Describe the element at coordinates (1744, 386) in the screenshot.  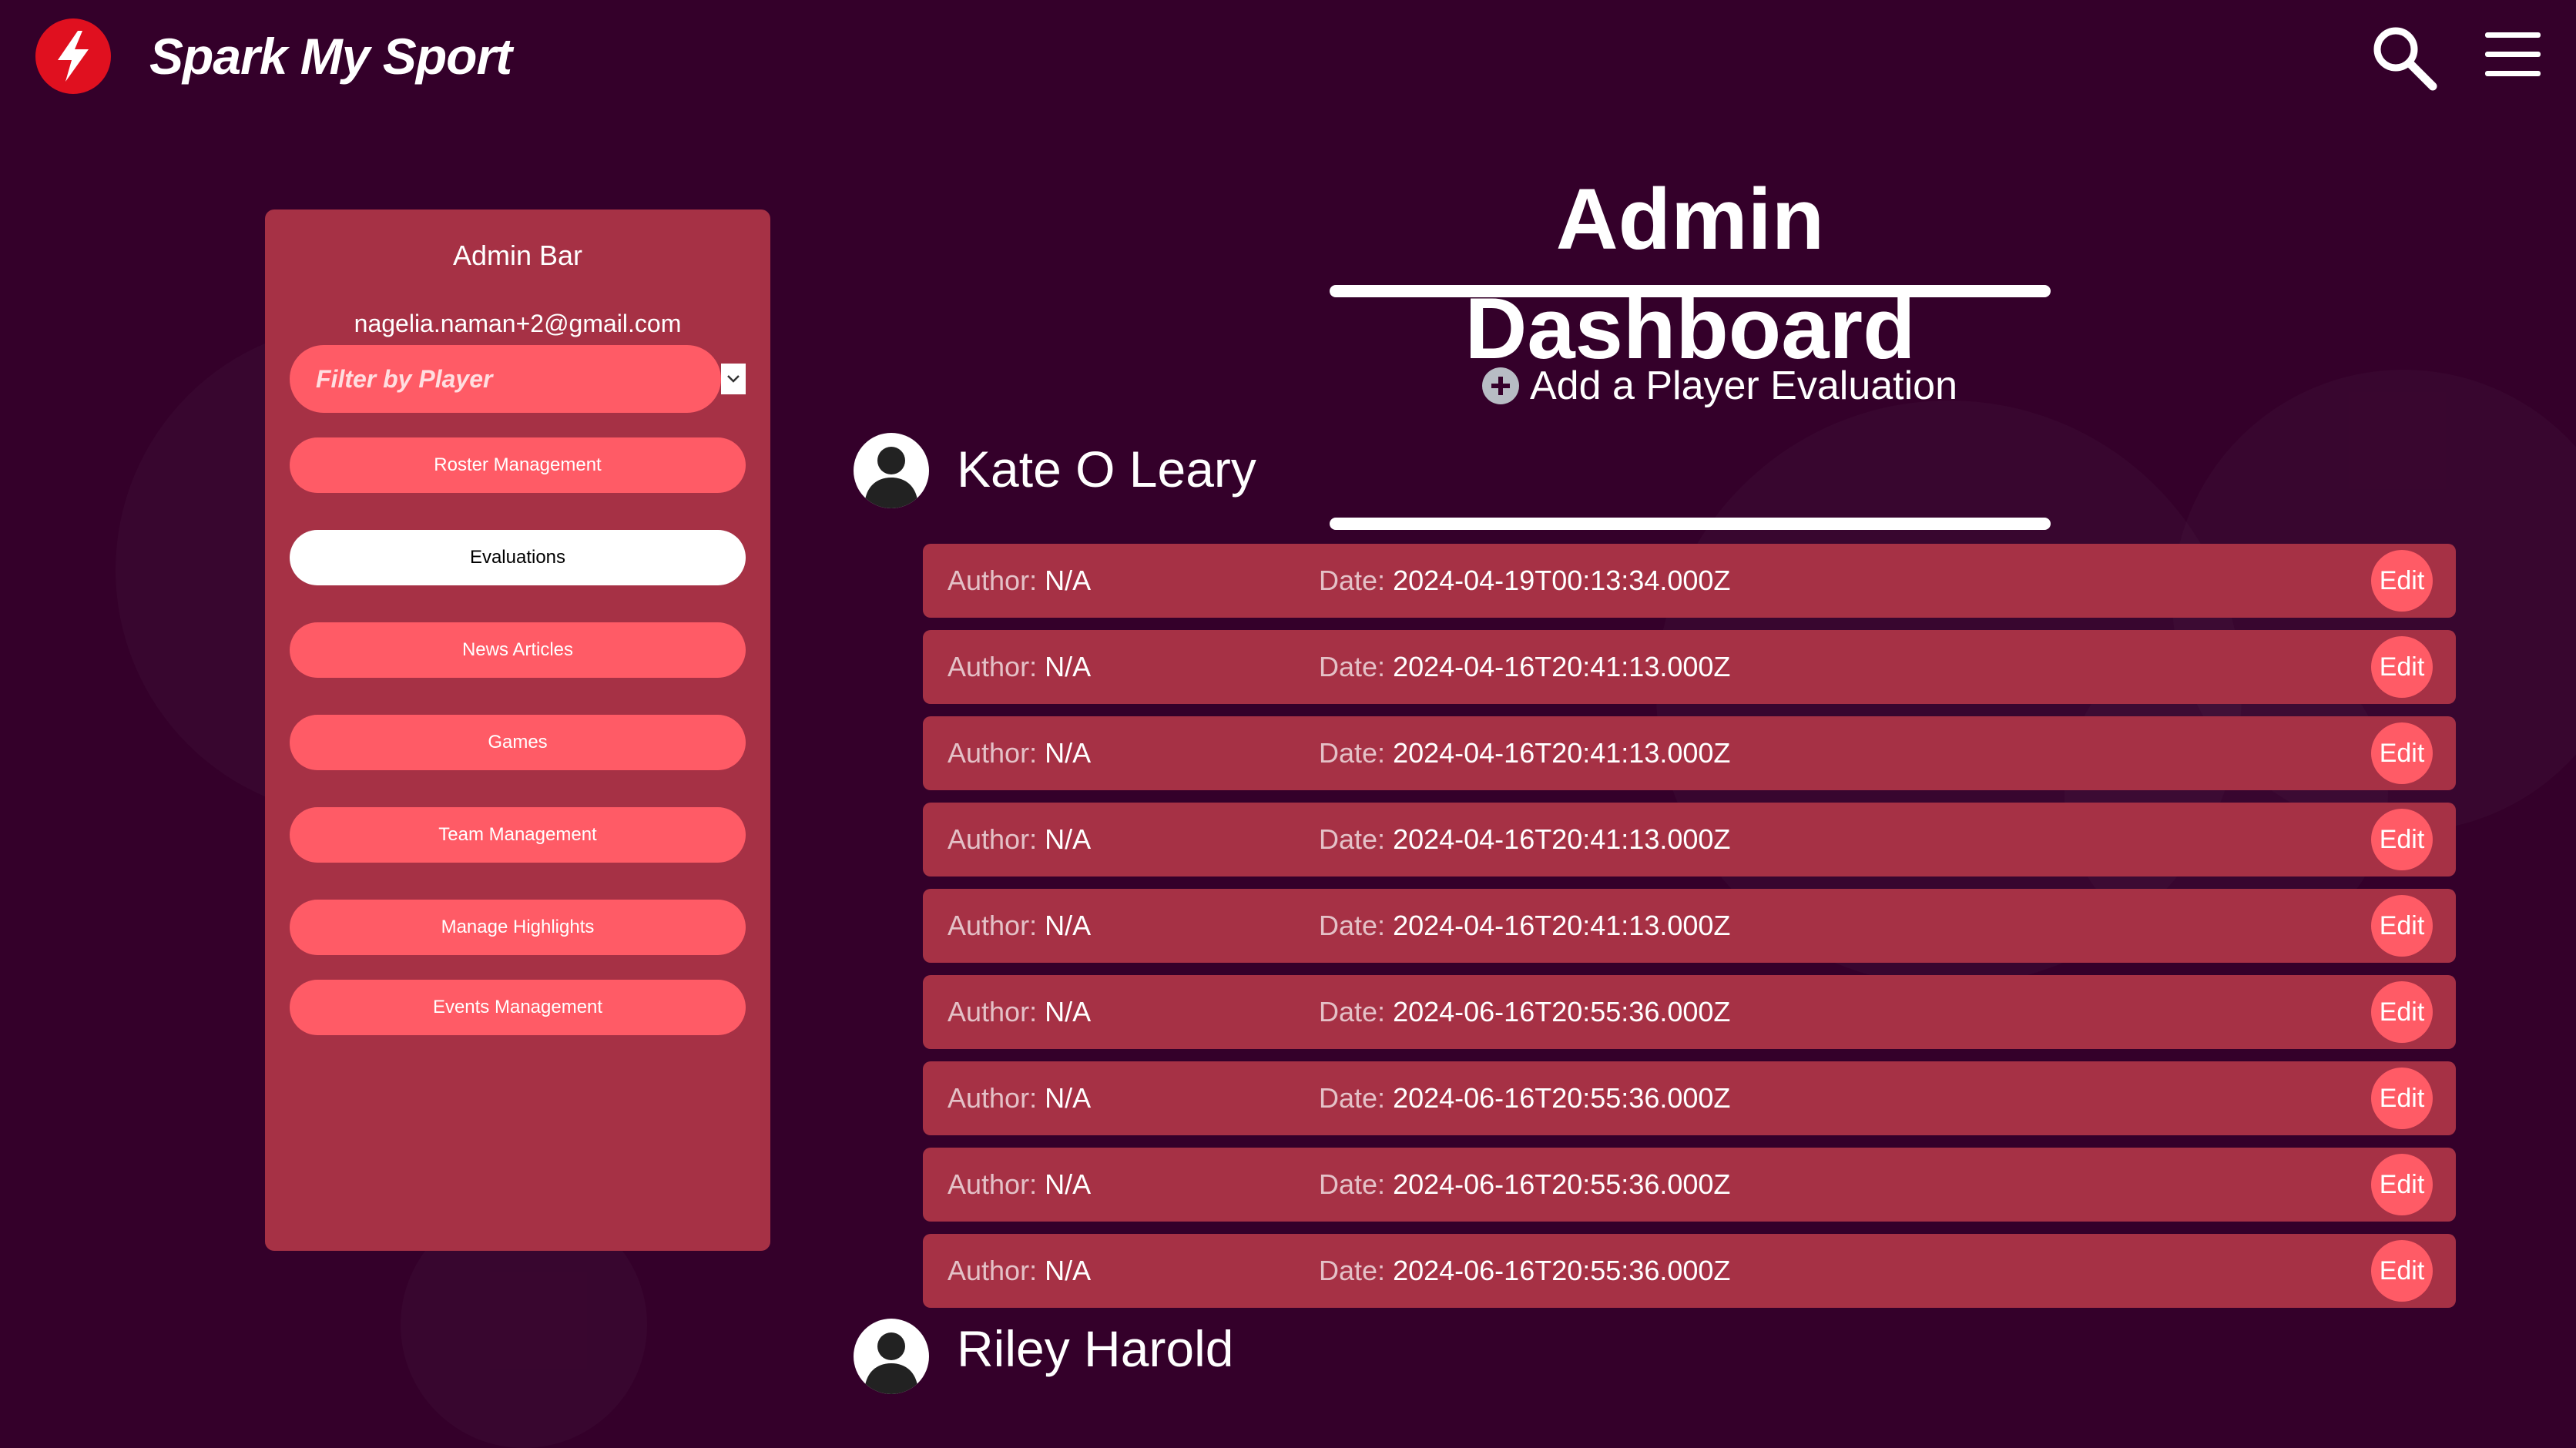
I see `add-player-evaluation-label: Add a Player Evaluation` at that location.